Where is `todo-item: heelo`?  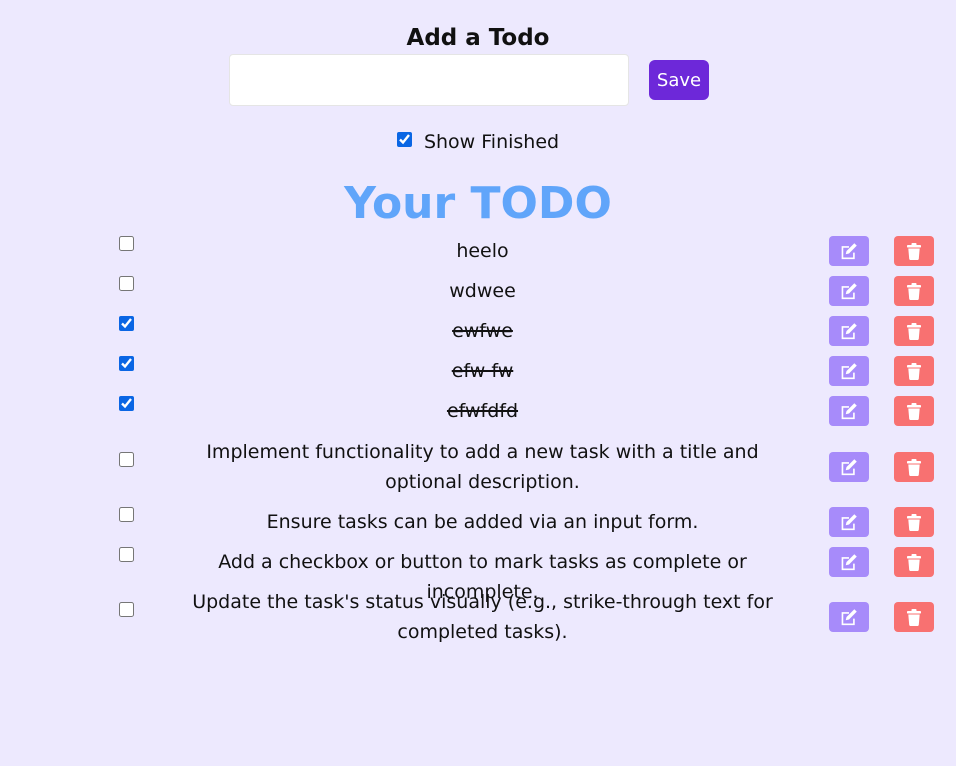
todo-item: heelo is located at coordinates (478, 251).